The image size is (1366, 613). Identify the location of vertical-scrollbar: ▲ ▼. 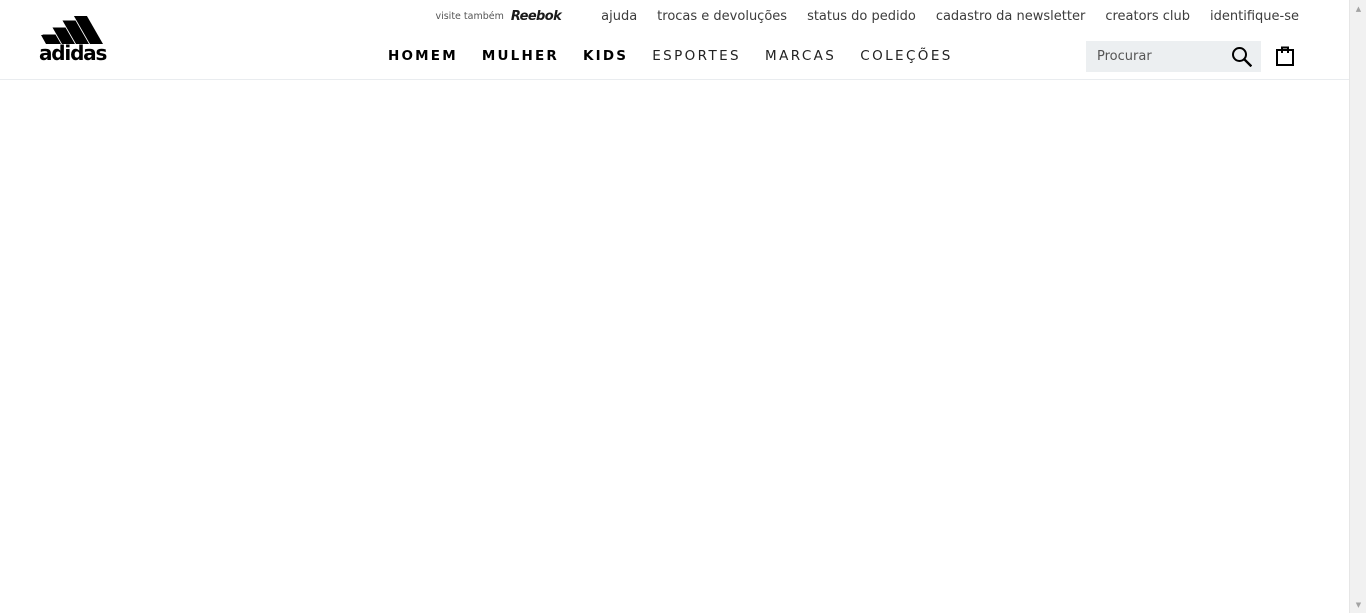
(1357, 306).